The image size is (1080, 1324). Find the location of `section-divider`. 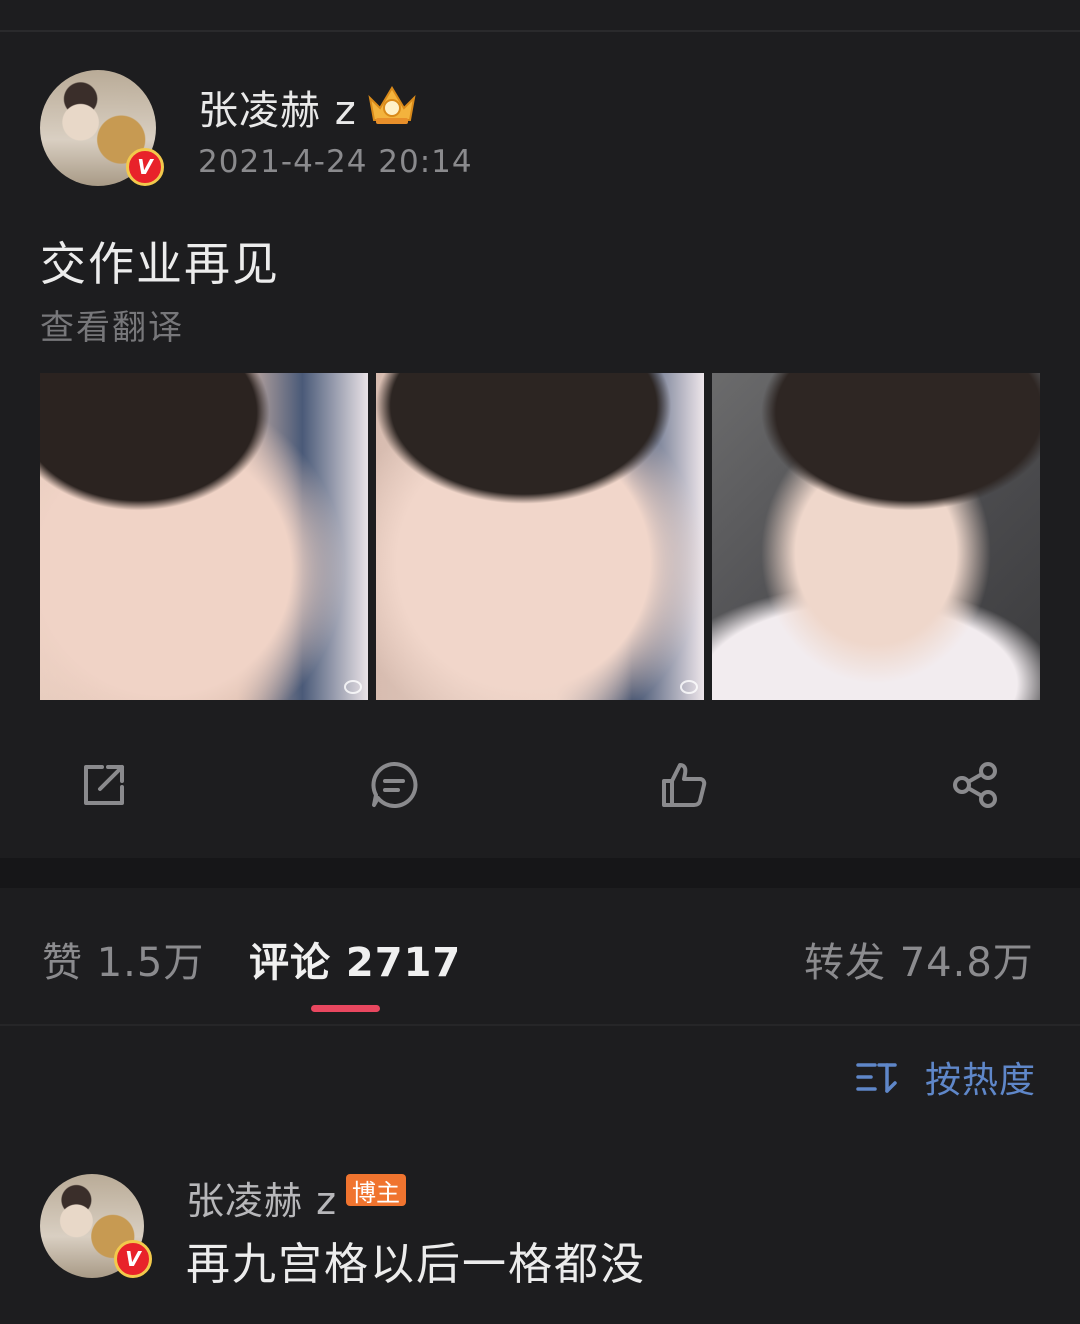

section-divider is located at coordinates (540, 873).